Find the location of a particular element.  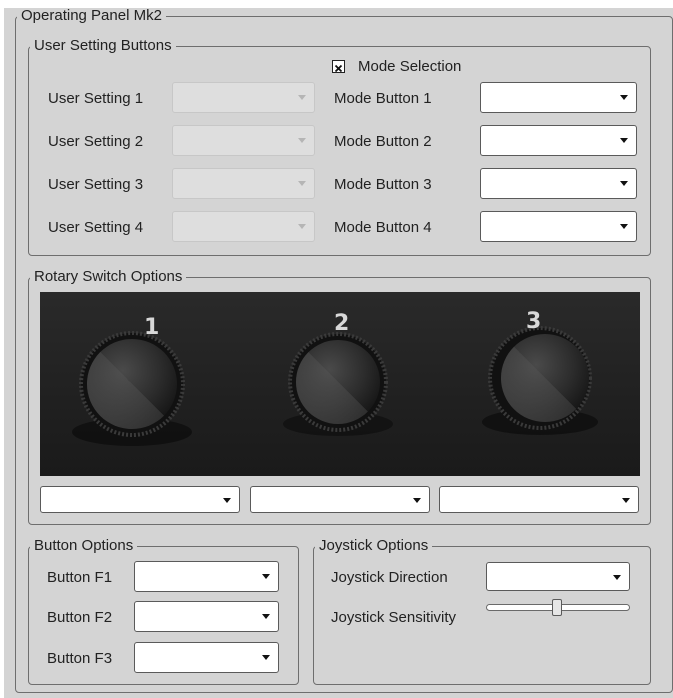

button-f1-dropdown is located at coordinates (206, 576).